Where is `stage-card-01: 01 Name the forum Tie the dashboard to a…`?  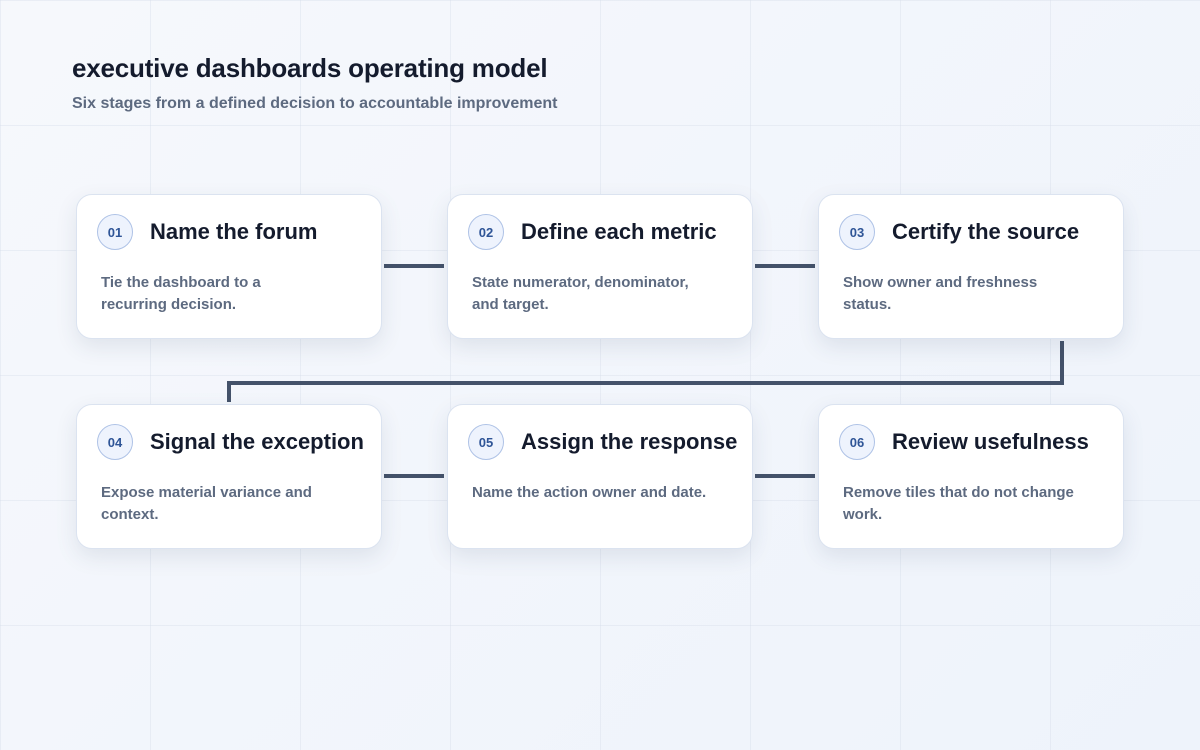
stage-card-01: 01 Name the forum Tie the dashboard to a… is located at coordinates (229, 266).